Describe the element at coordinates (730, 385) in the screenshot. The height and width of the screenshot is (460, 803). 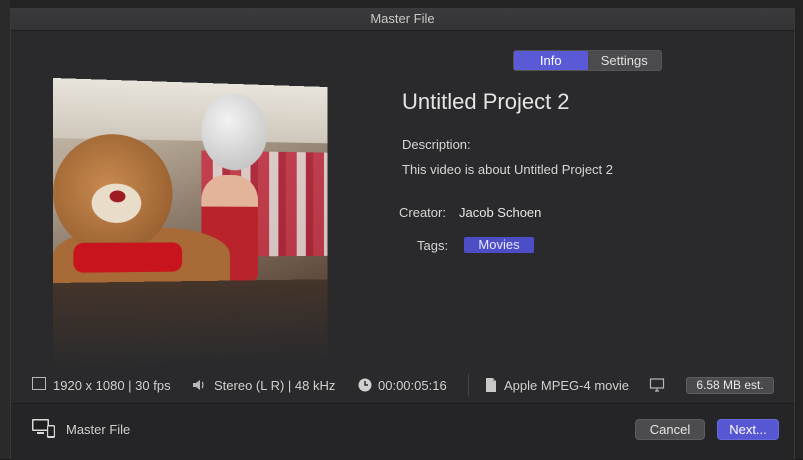
I see `file-size-badge: 6.58 MB est.` at that location.